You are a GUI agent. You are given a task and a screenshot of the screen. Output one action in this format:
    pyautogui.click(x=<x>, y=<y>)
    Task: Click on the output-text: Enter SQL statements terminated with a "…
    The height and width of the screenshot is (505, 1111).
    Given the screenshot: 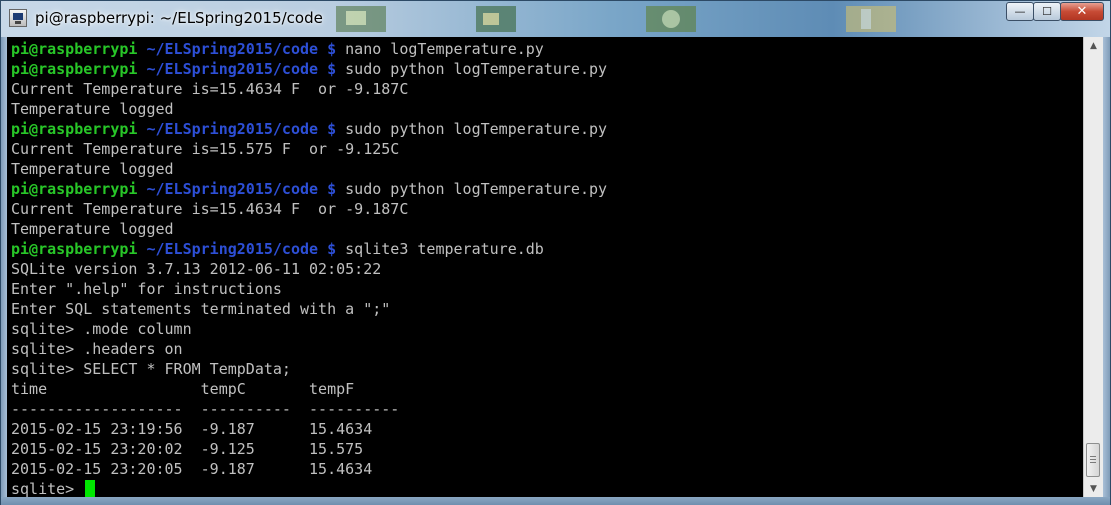 What is the action you would take?
    pyautogui.click(x=201, y=309)
    